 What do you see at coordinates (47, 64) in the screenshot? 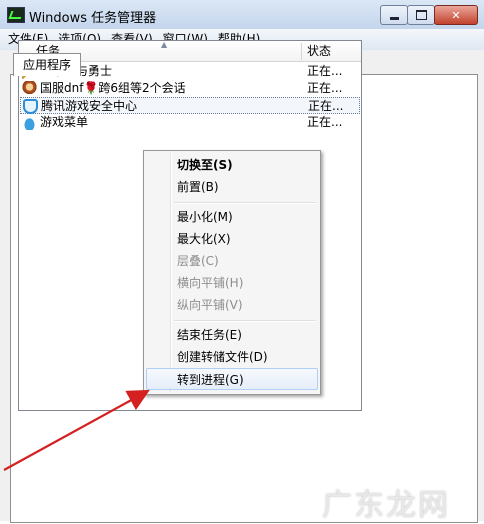
I see `tab-applications: 应用程序` at bounding box center [47, 64].